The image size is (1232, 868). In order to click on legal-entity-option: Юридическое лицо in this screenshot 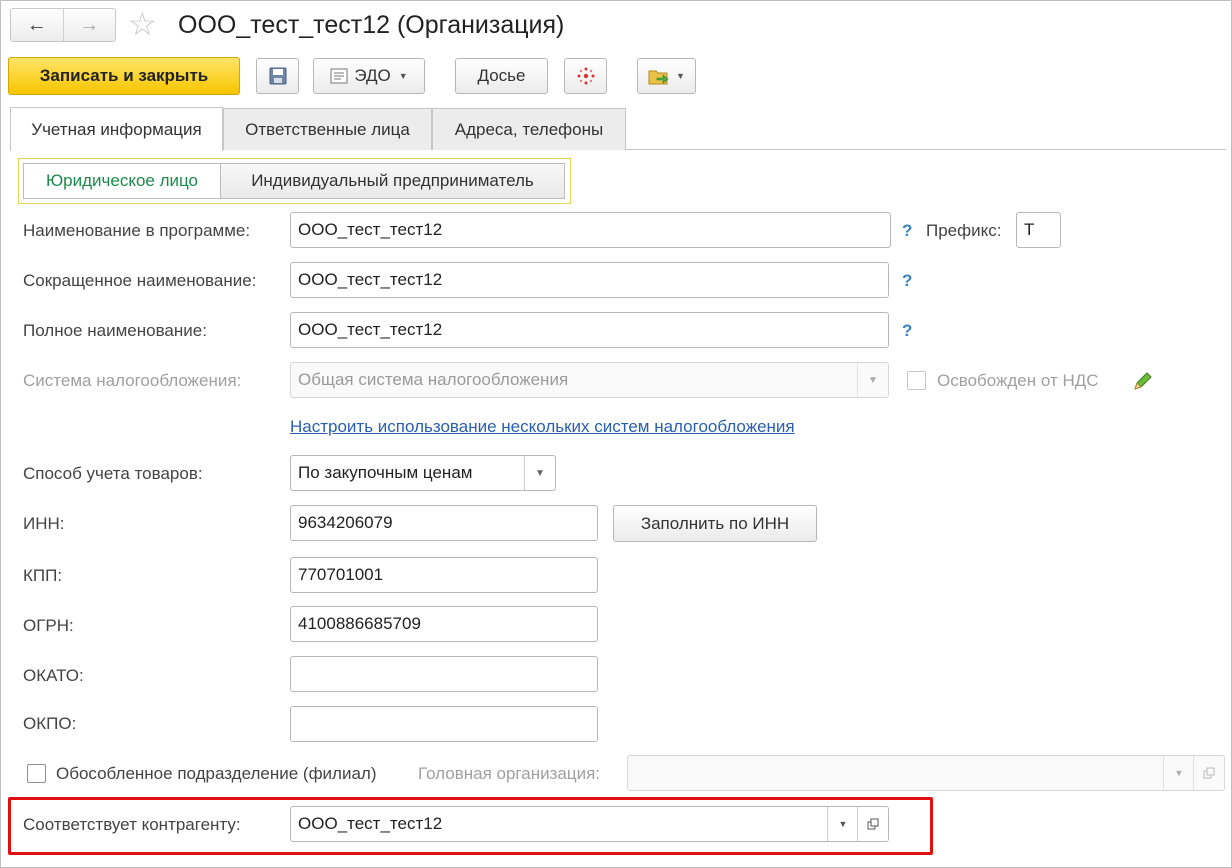, I will do `click(122, 181)`.